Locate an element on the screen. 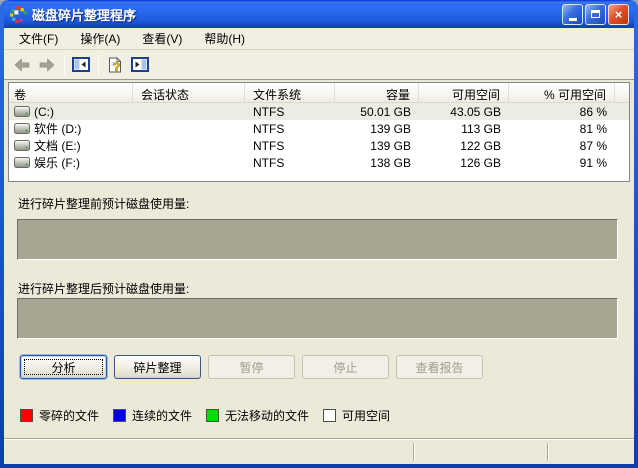 This screenshot has height=468, width=638. menu-bar: 文件(F) 操作(A) 查看(V) 帮助(H) is located at coordinates (319, 39).